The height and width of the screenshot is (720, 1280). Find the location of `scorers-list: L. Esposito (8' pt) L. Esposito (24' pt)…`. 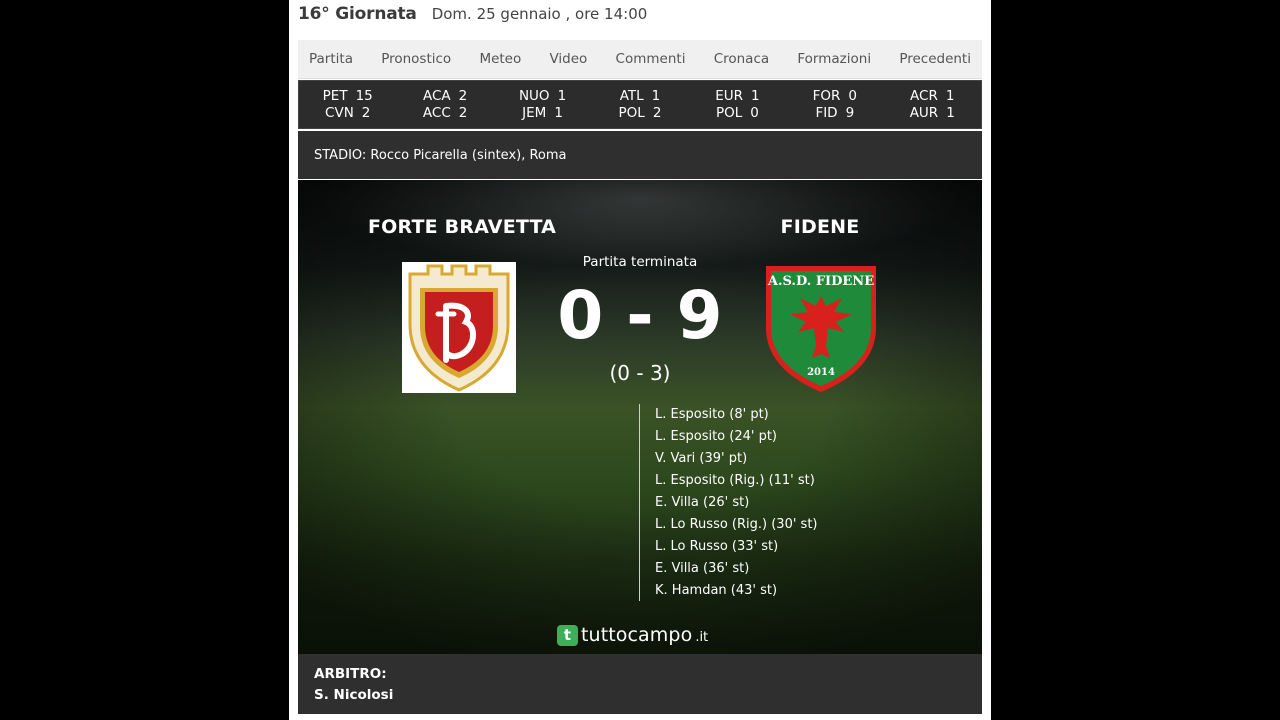

scorers-list: L. Esposito (8' pt) L. Esposito (24' pt)… is located at coordinates (728, 502).